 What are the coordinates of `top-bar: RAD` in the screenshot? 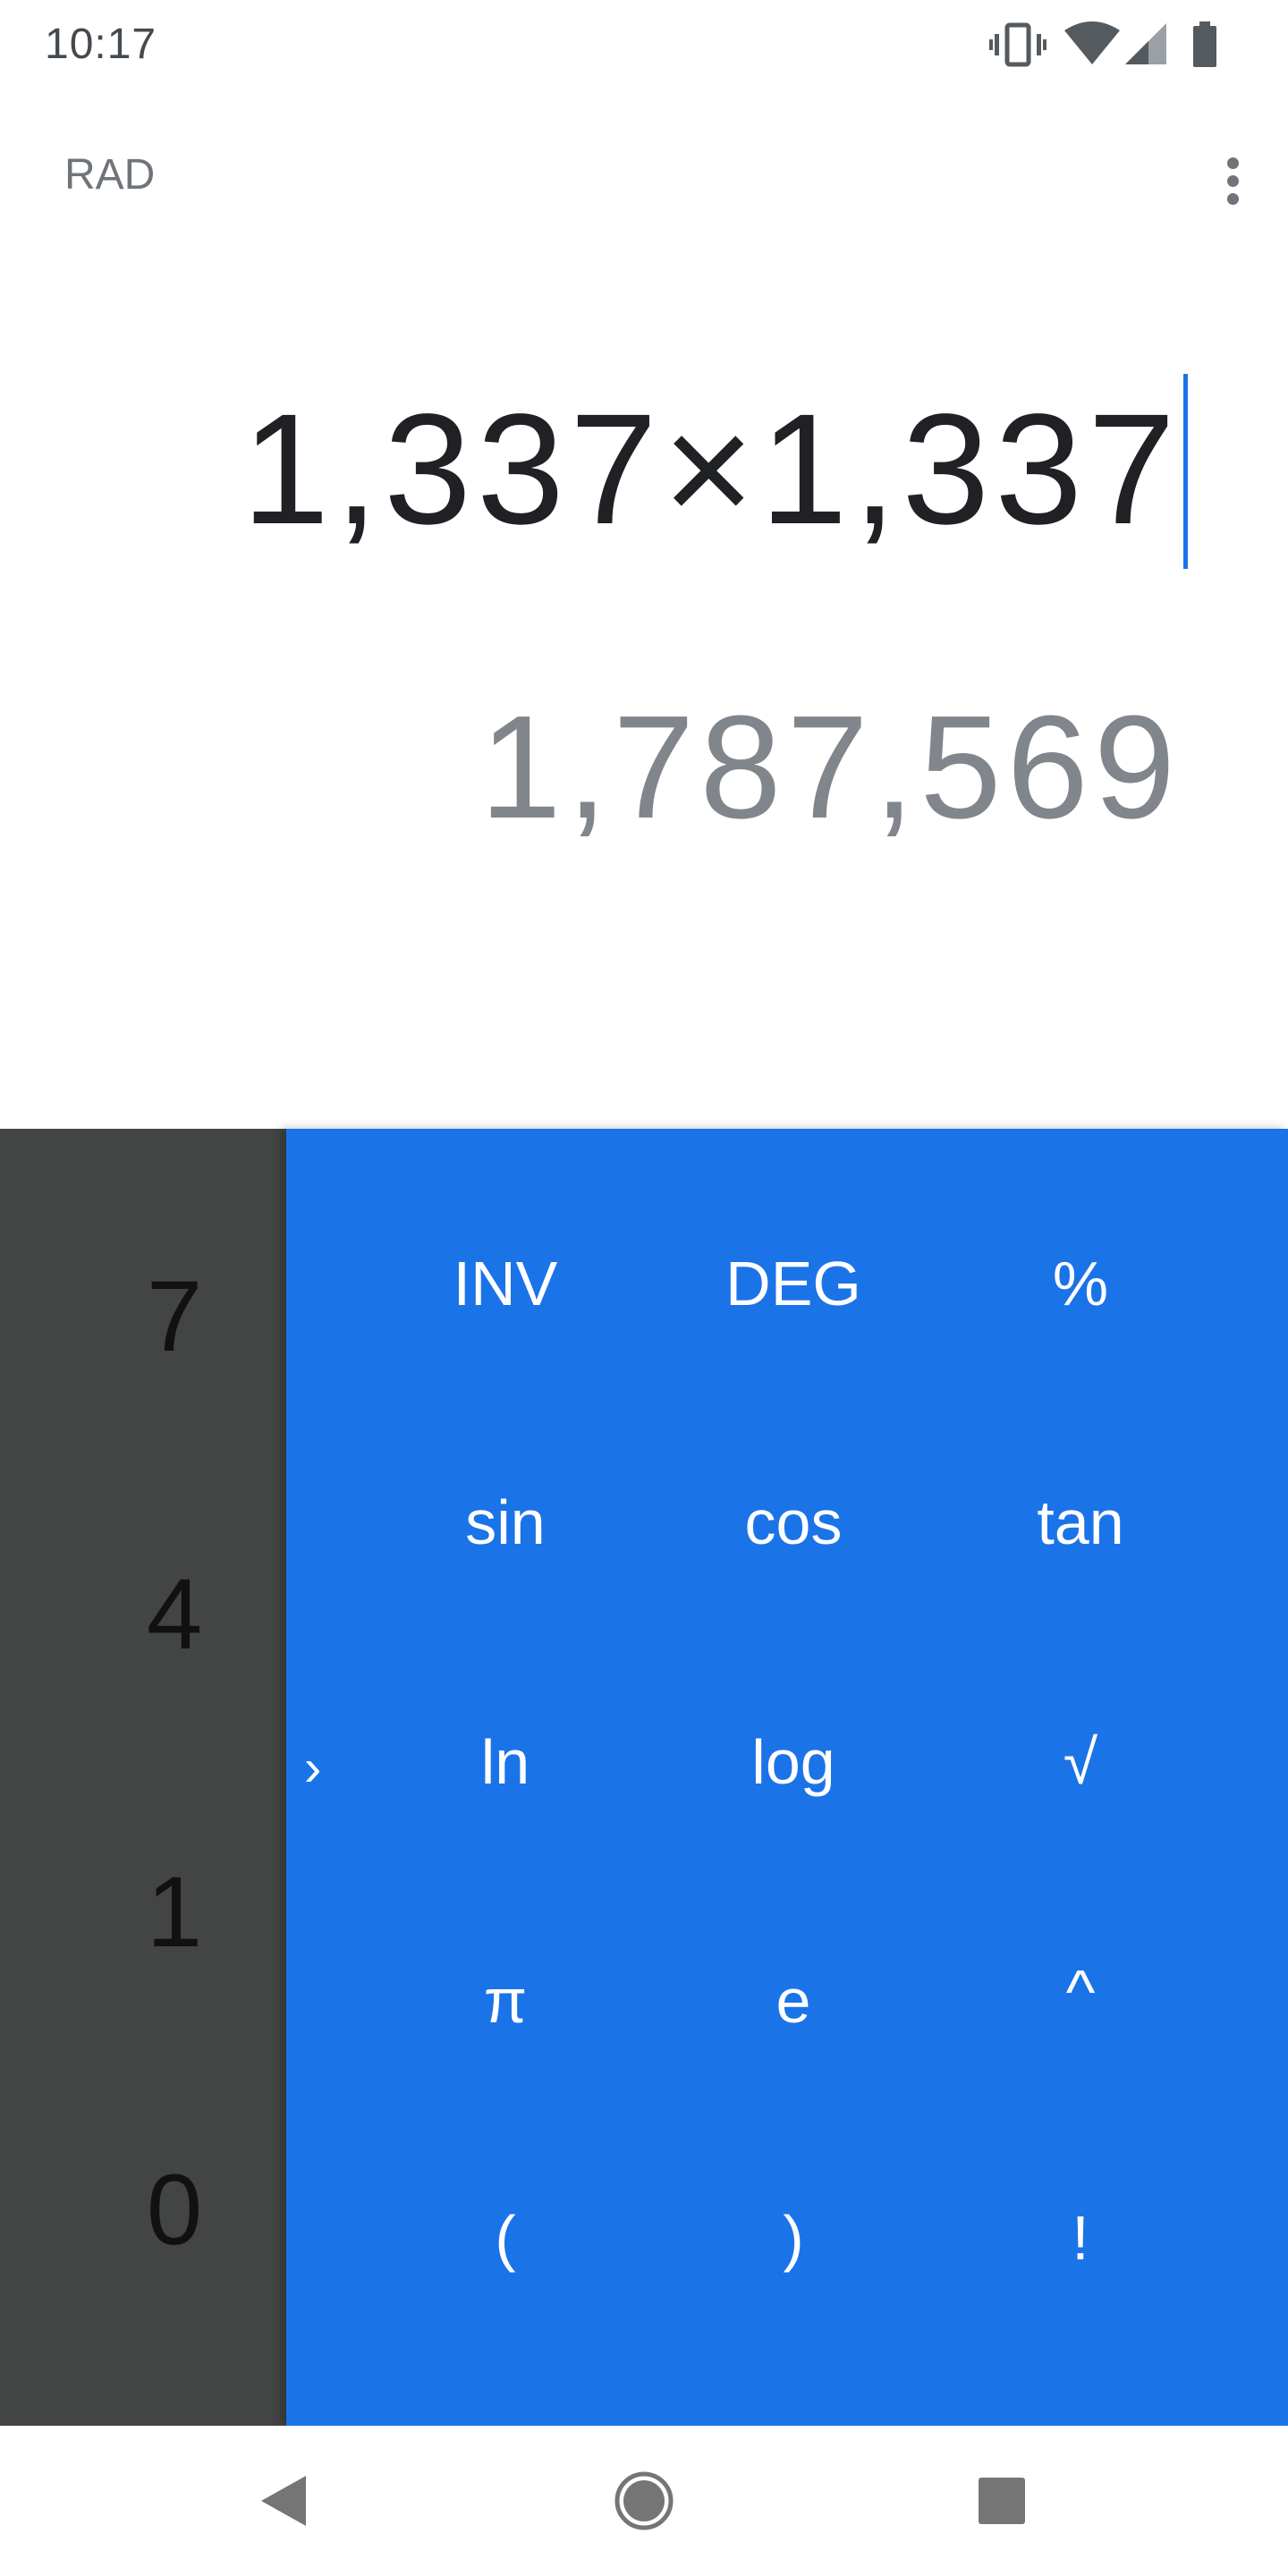 It's located at (644, 174).